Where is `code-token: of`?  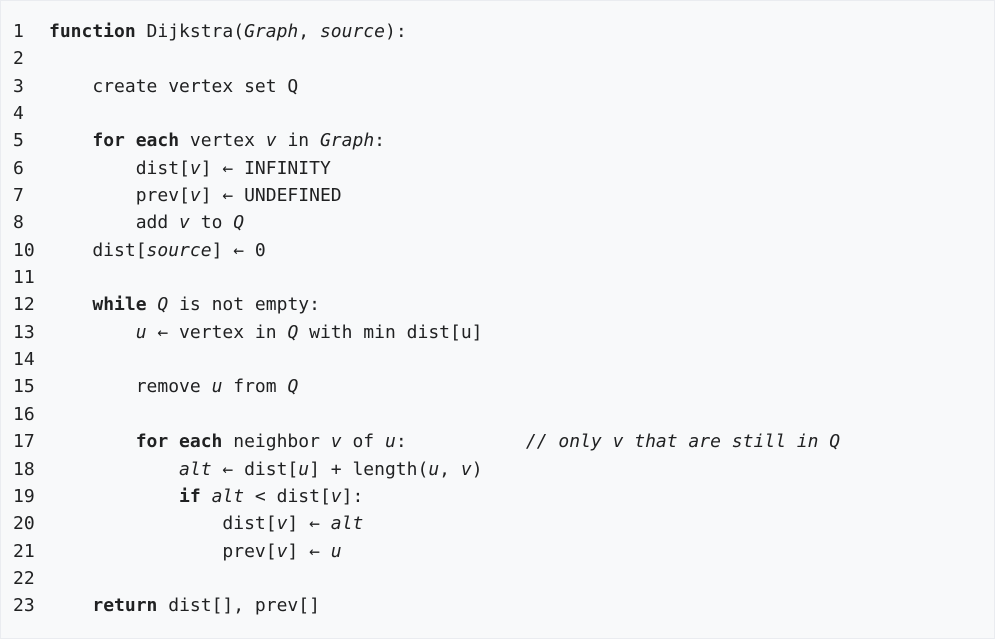
code-token: of is located at coordinates (363, 442).